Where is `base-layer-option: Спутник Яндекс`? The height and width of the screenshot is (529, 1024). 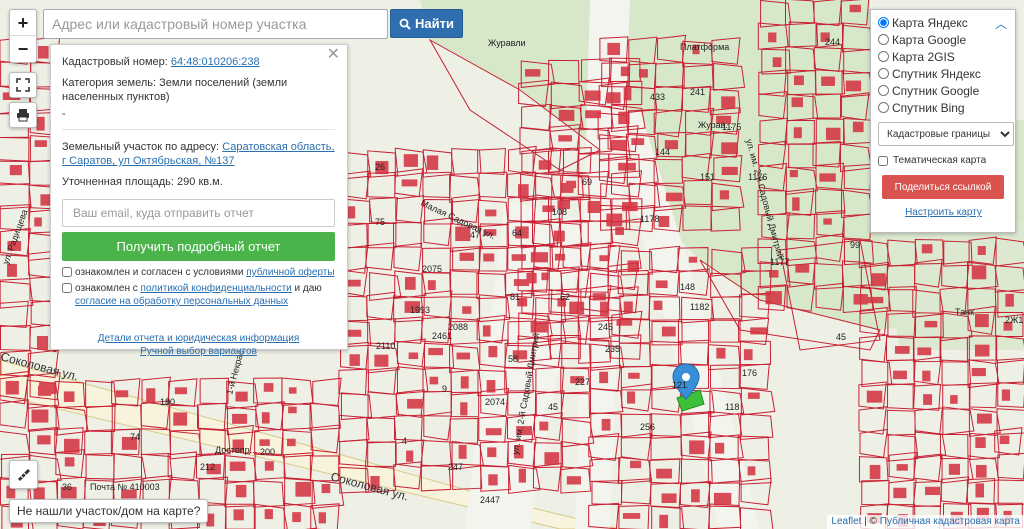 base-layer-option: Спутник Яндекс is located at coordinates (943, 73).